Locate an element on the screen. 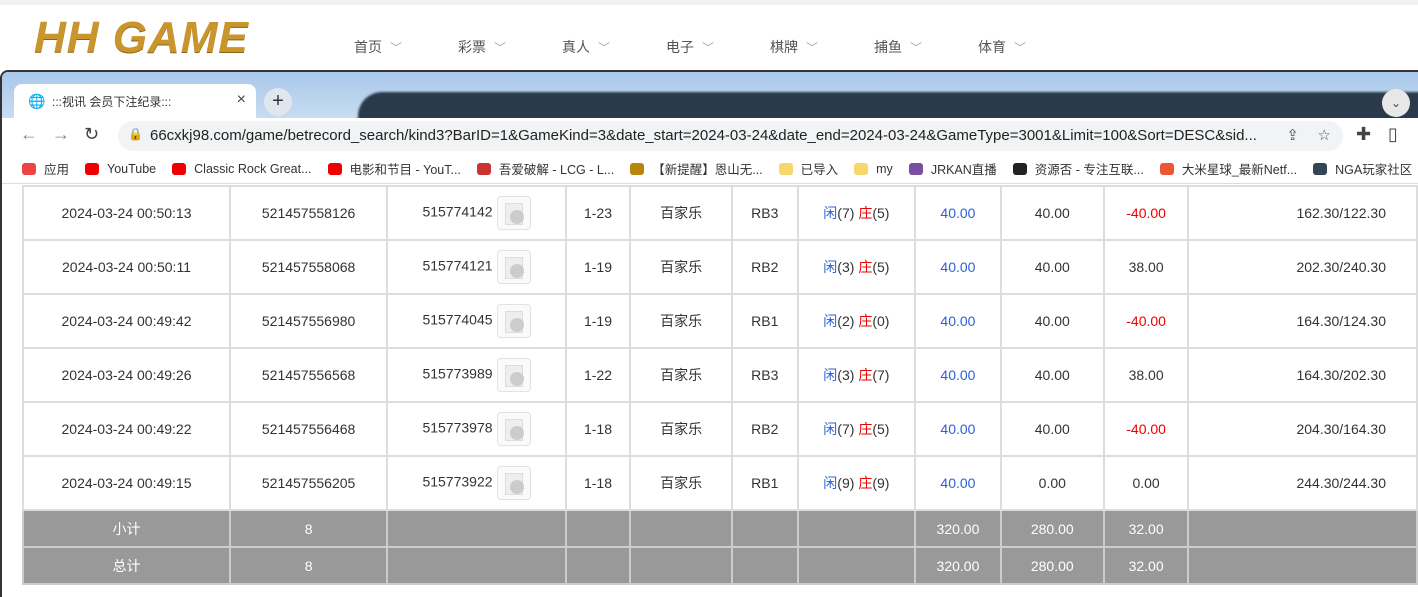 This screenshot has height=597, width=1418. round-cell: 515774045 is located at coordinates (476, 321).